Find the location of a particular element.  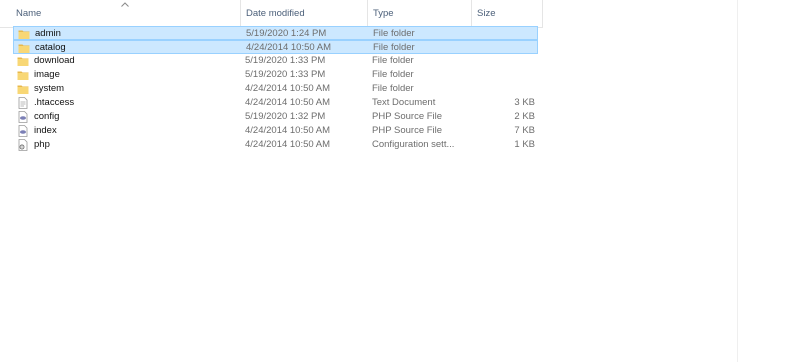

column-header-type-label: Type is located at coordinates (383, 13).